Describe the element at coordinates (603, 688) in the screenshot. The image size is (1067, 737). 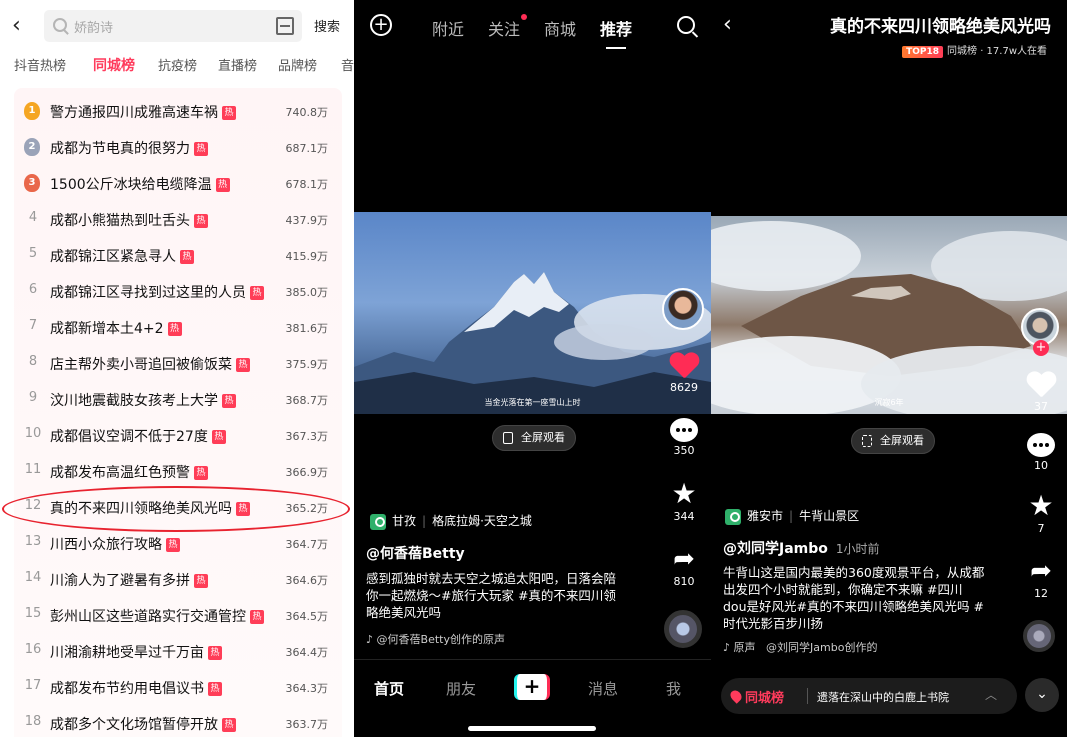
I see `nav-messages: 消息` at that location.